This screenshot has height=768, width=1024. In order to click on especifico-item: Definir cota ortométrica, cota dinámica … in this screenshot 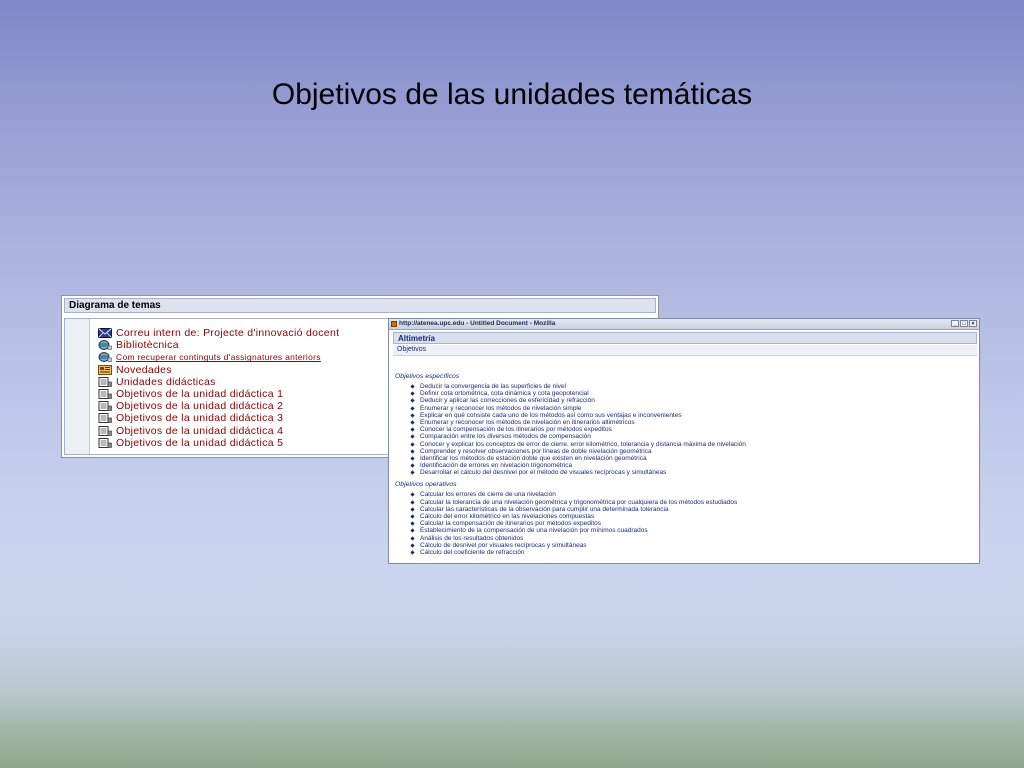, I will do `click(695, 393)`.